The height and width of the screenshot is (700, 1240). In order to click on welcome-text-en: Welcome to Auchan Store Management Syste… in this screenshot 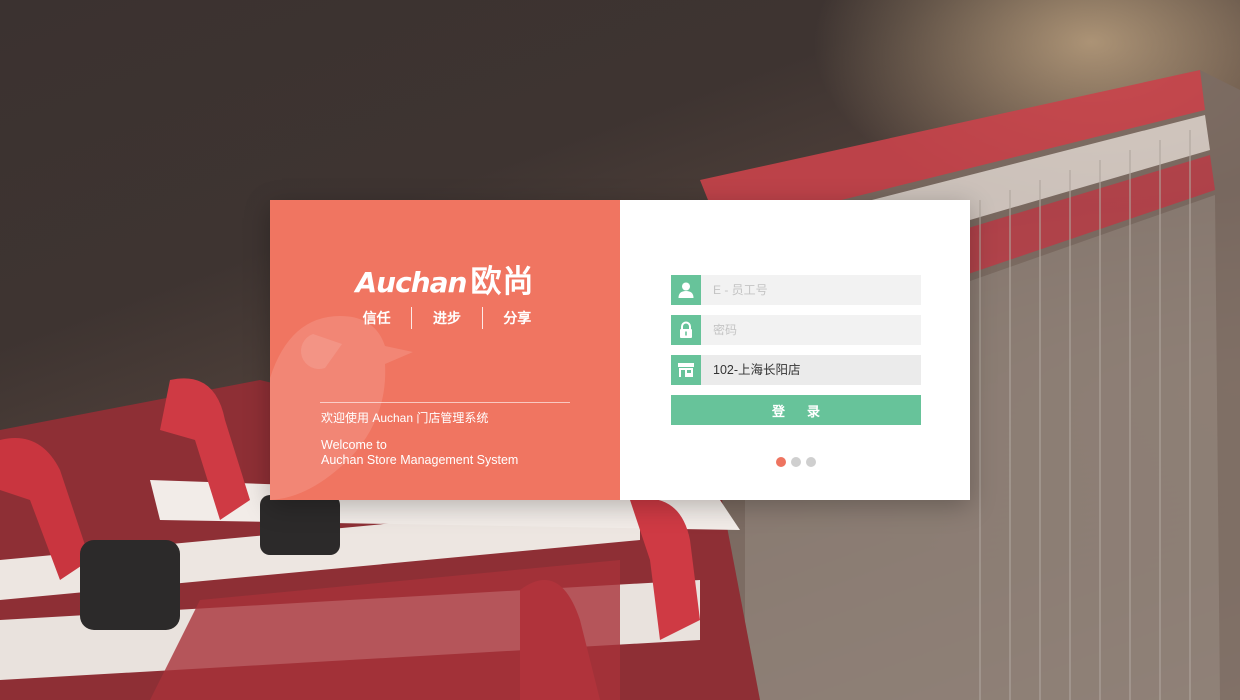, I will do `click(419, 453)`.